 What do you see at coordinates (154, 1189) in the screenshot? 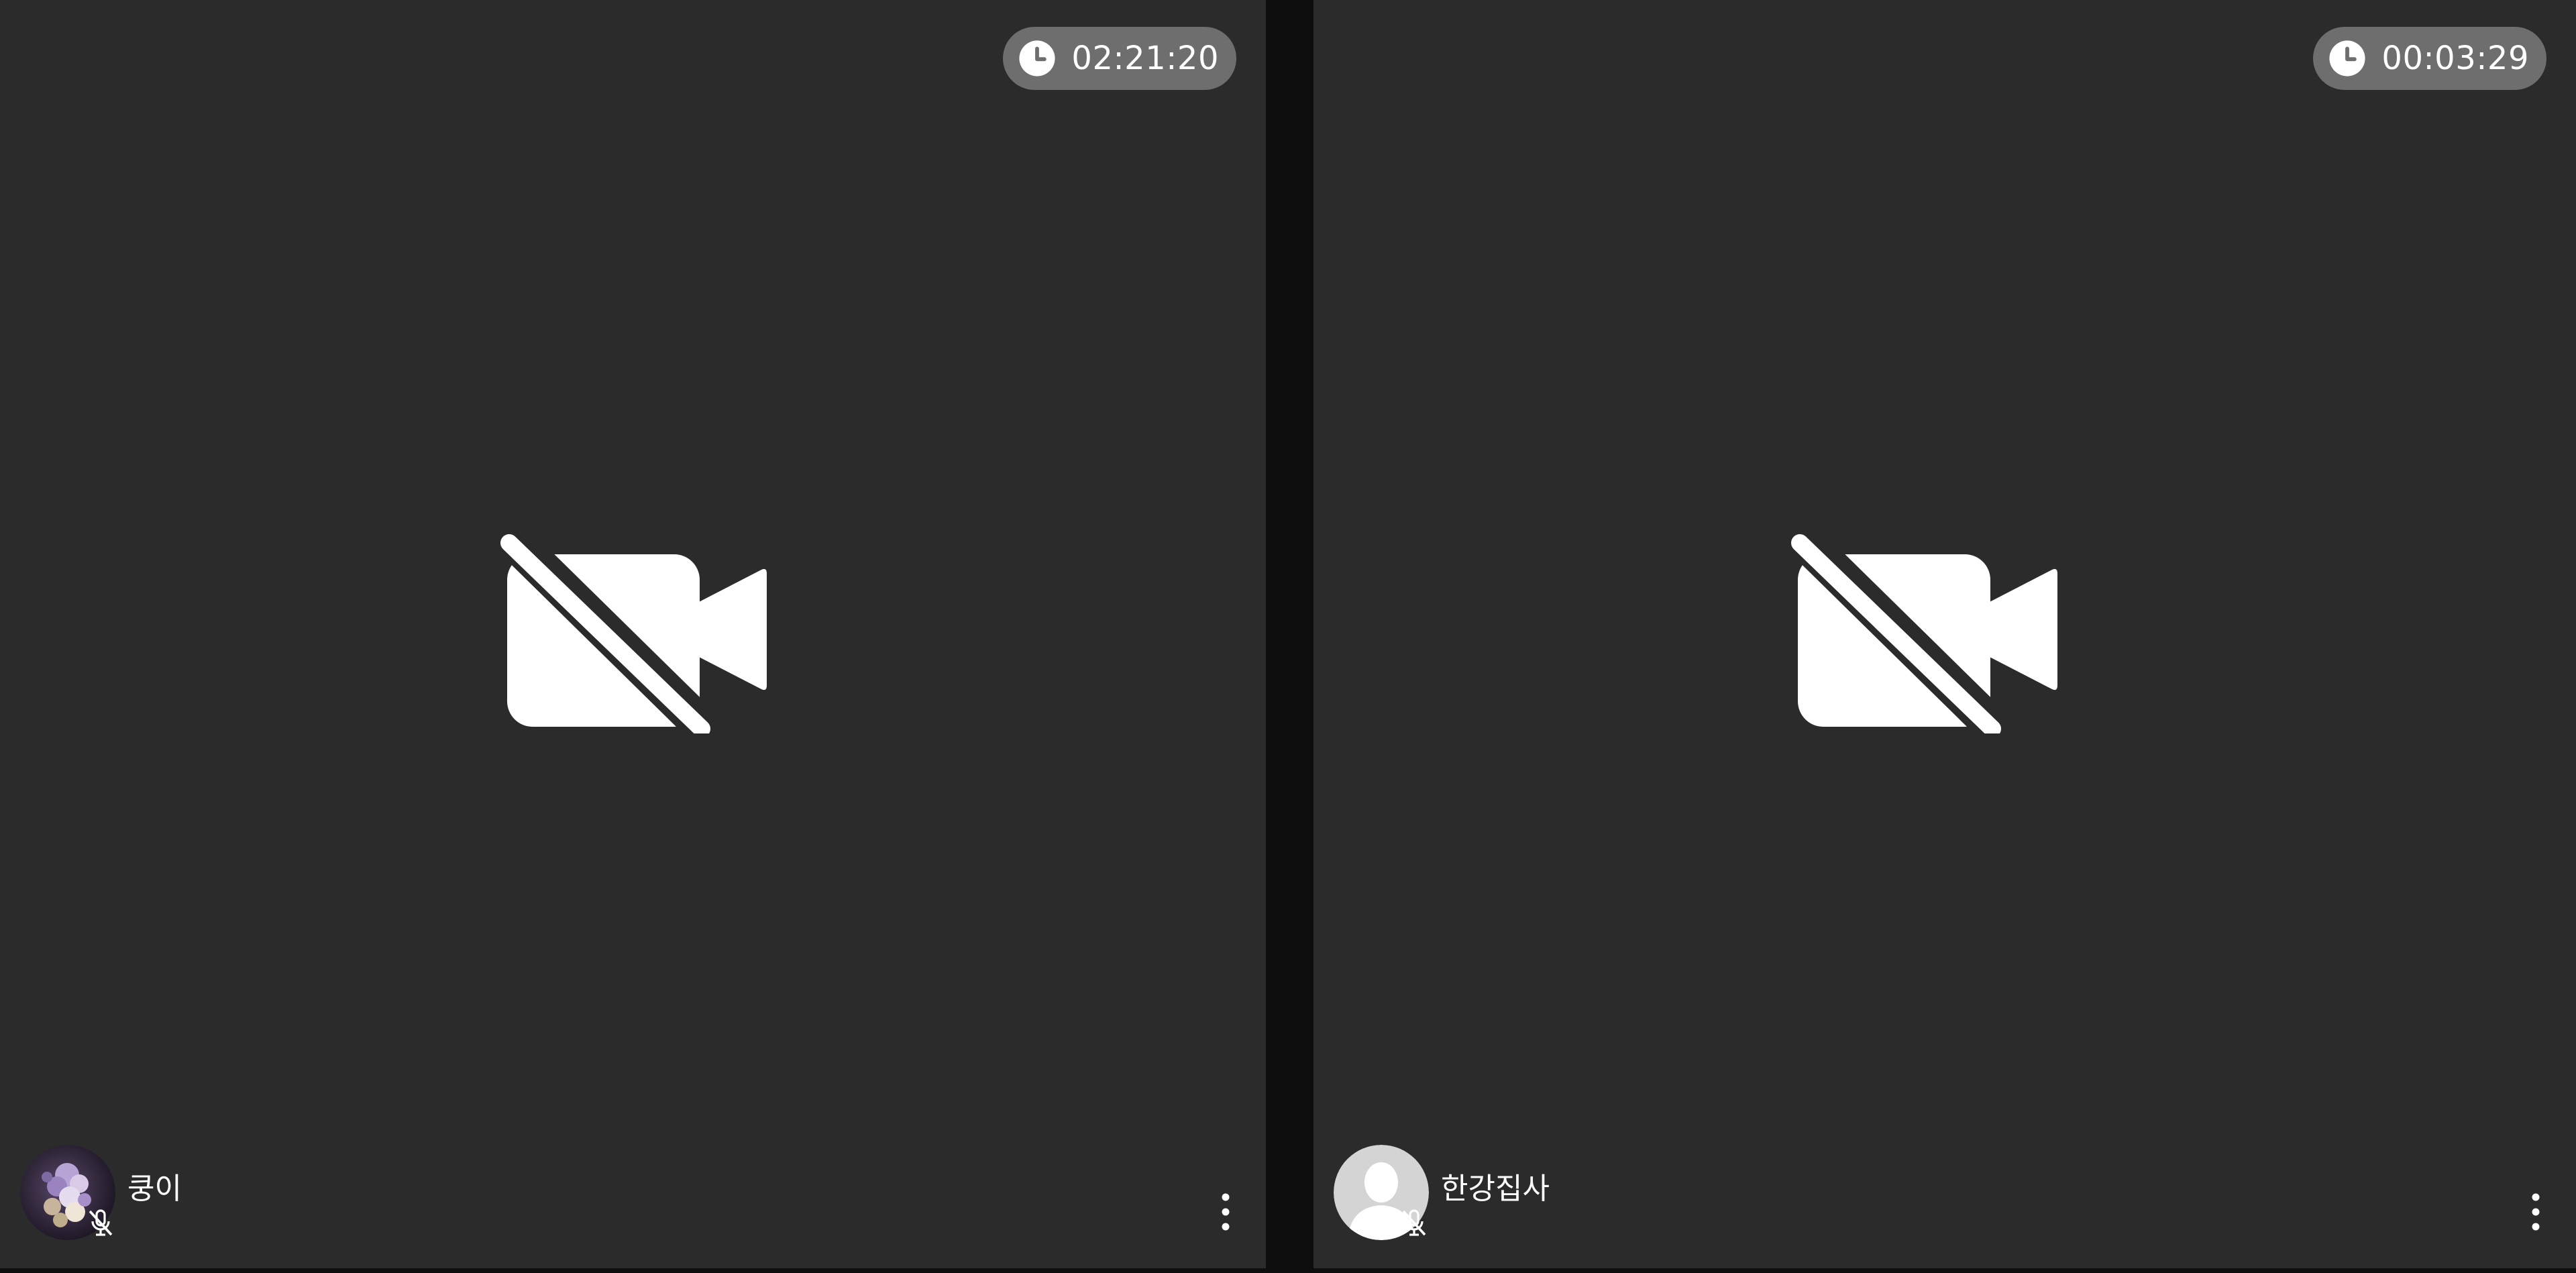
I see `participant-name: 쿵이` at bounding box center [154, 1189].